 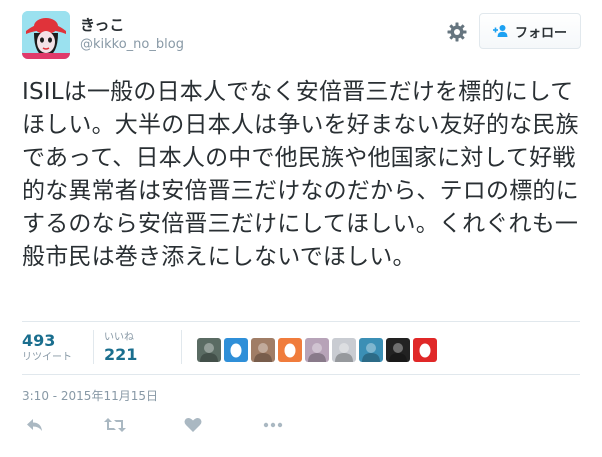 What do you see at coordinates (301, 33) in the screenshot?
I see `tweet-header: きっこ @kikko_no_blog フォロー` at bounding box center [301, 33].